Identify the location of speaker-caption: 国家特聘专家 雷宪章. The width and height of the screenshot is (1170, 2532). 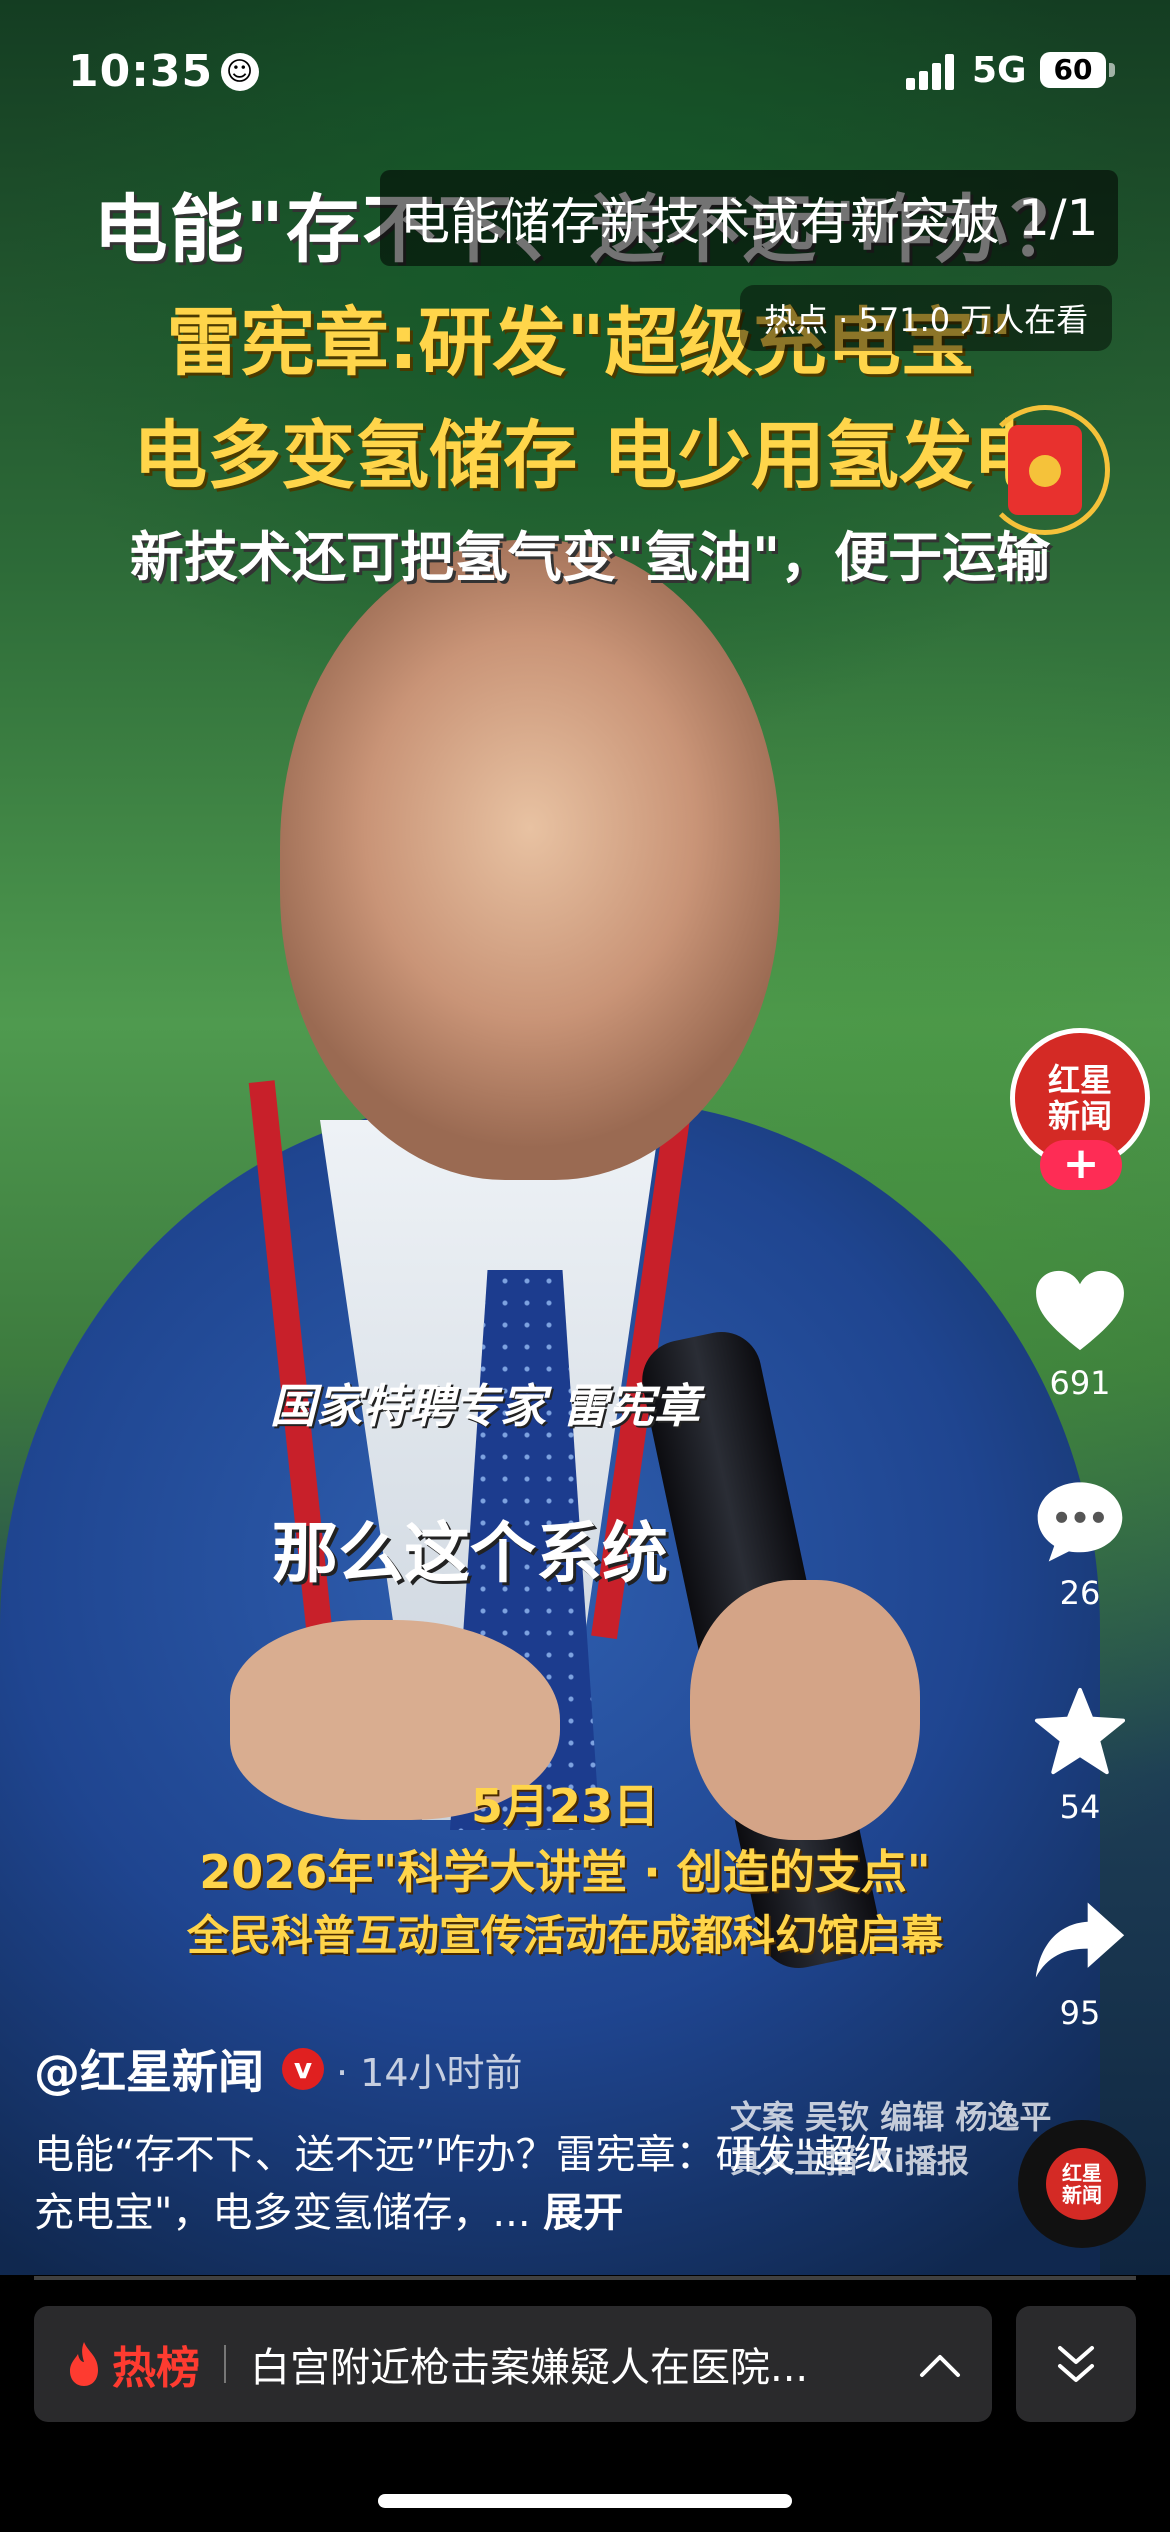
(484, 1406).